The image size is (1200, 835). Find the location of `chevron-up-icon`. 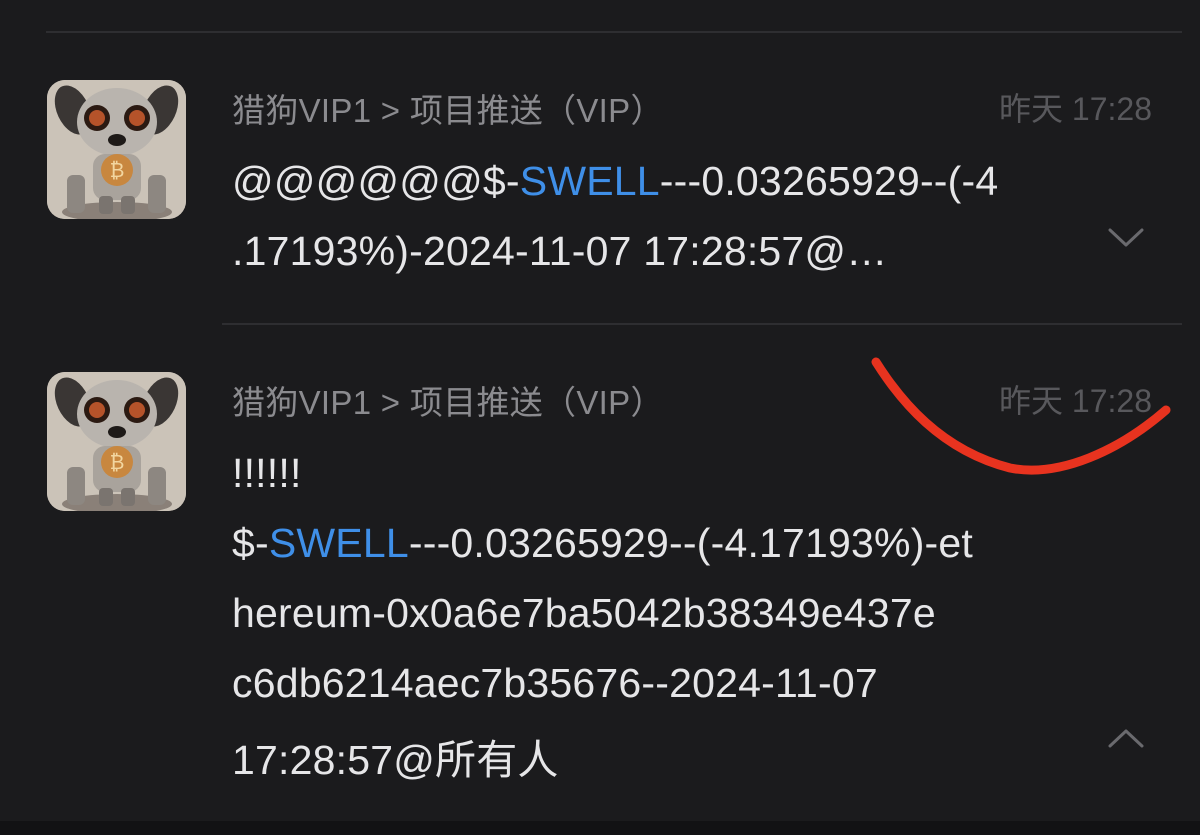

chevron-up-icon is located at coordinates (1126, 738).